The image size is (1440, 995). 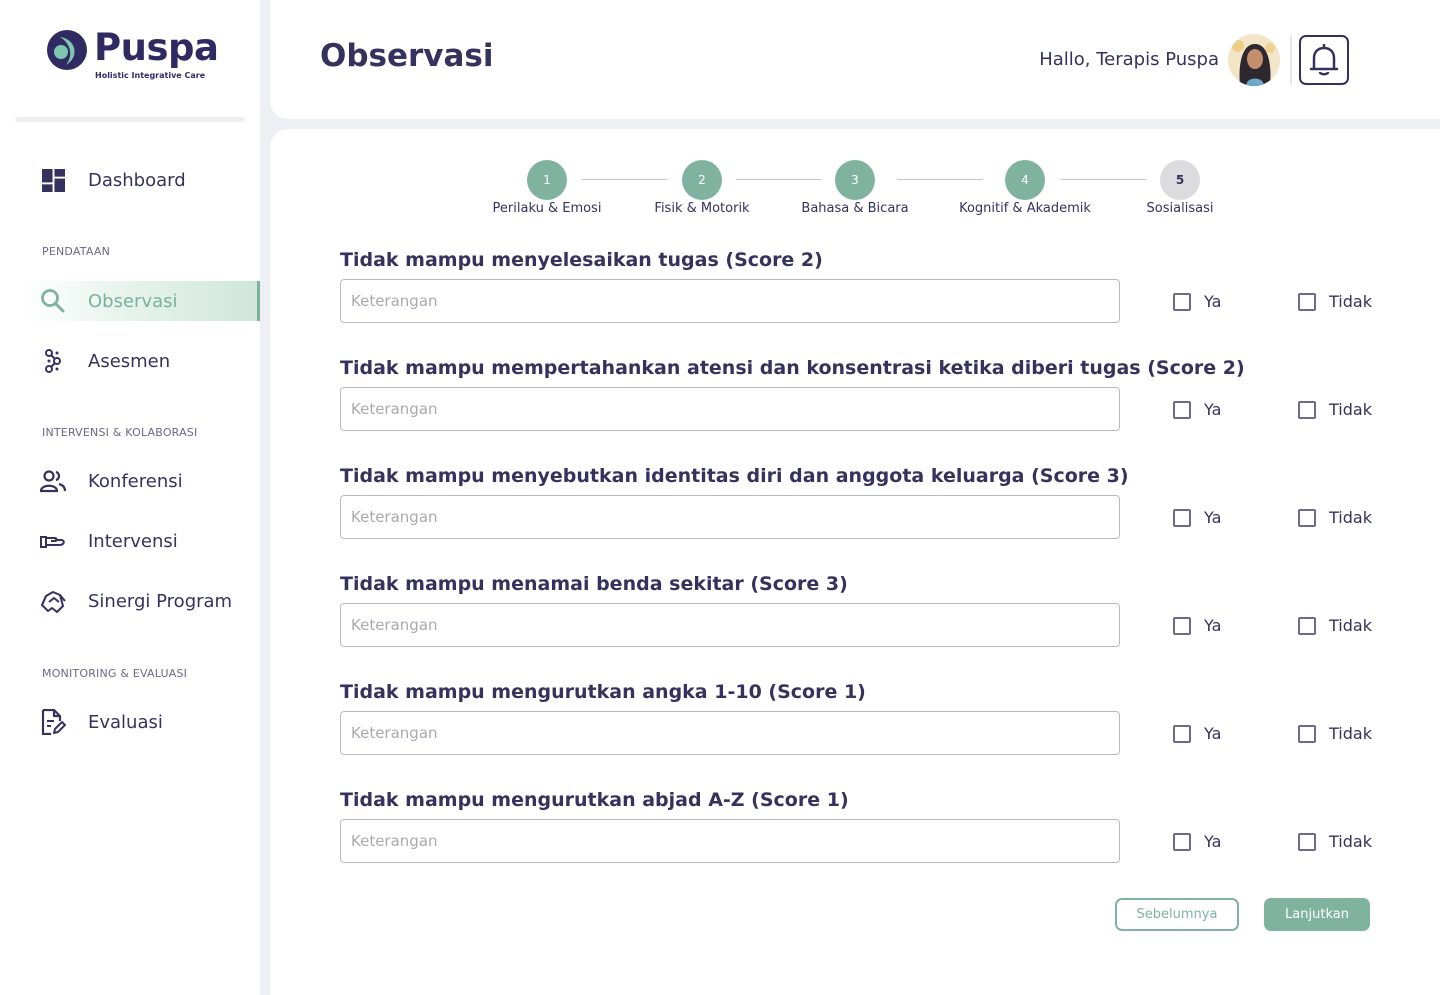 I want to click on handshake-icon, so click(x=53, y=602).